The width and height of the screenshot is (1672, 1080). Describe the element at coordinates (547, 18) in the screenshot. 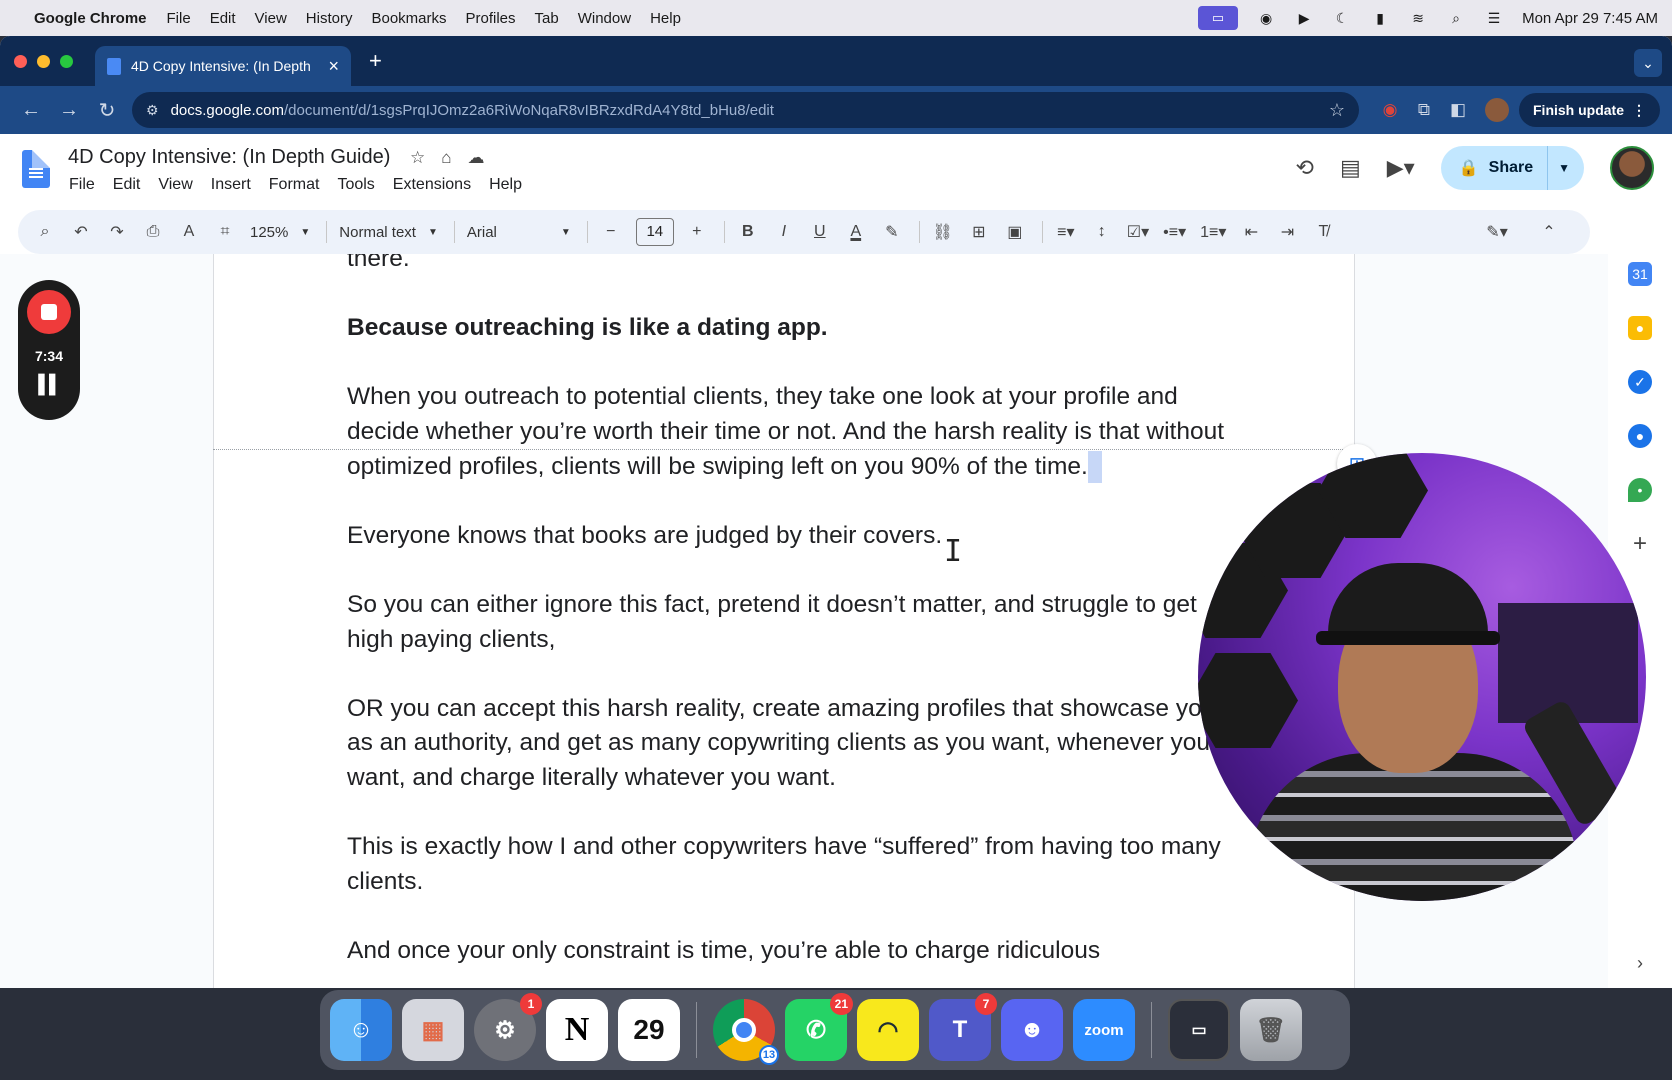

I see `menubar-tab: Tab` at that location.